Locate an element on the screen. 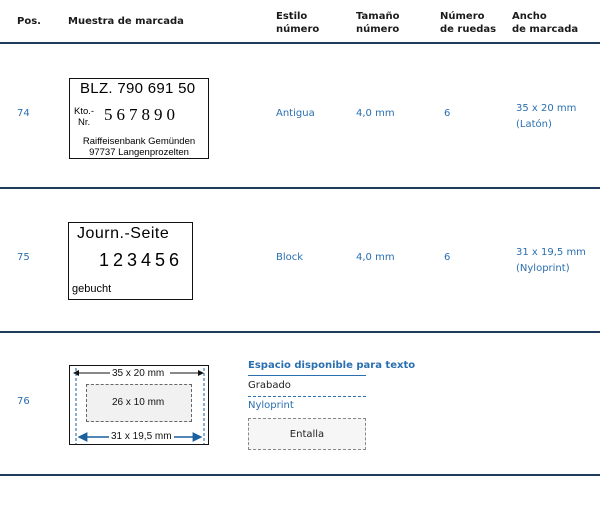  text-space-engraved: Grabado is located at coordinates (269, 385).